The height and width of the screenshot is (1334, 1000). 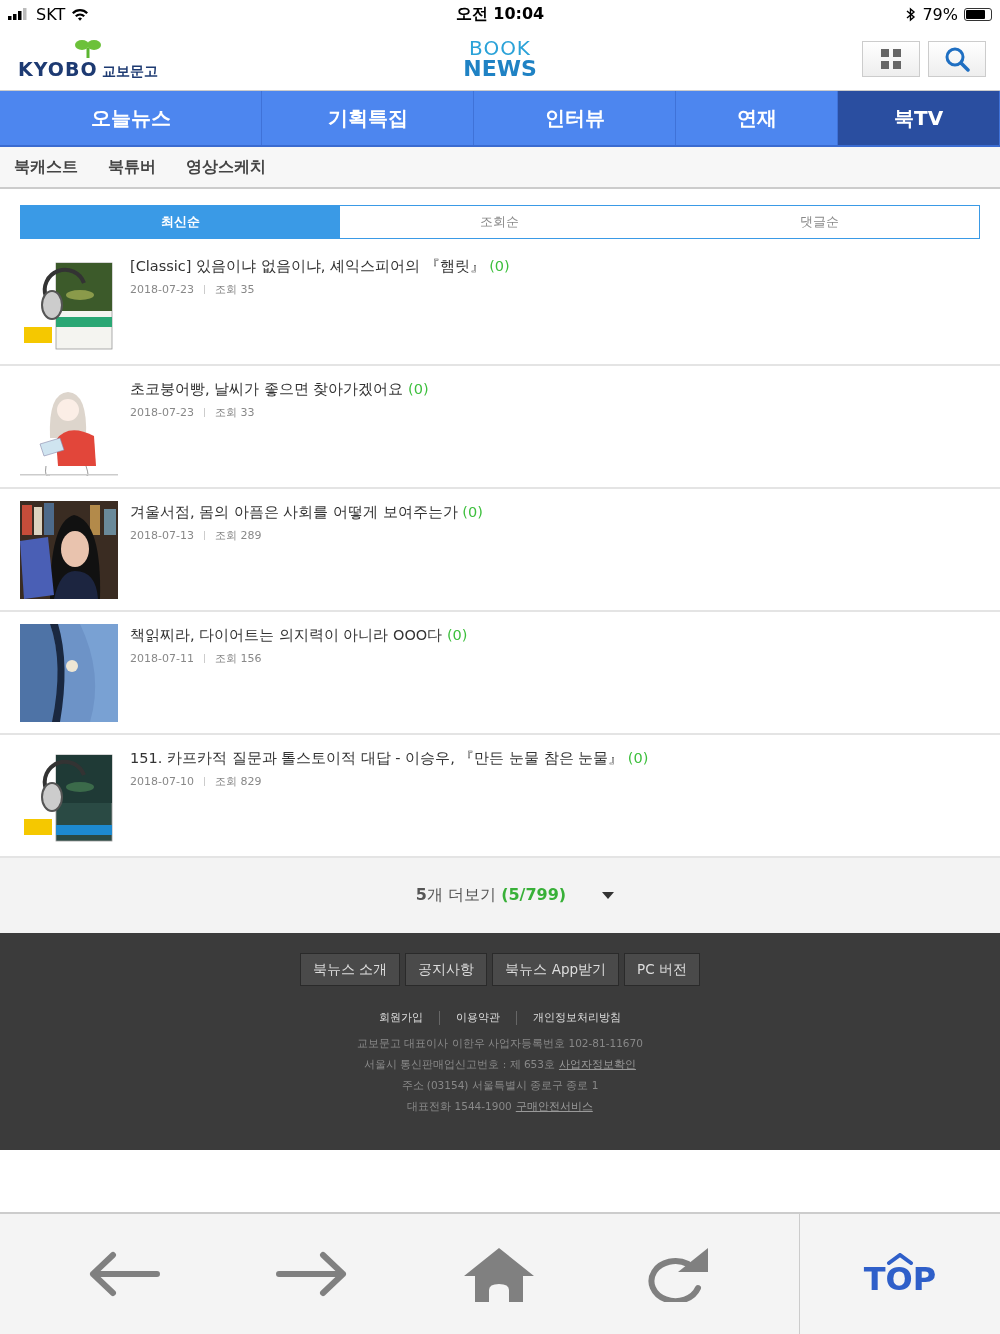 I want to click on grid-menu-button, so click(x=891, y=59).